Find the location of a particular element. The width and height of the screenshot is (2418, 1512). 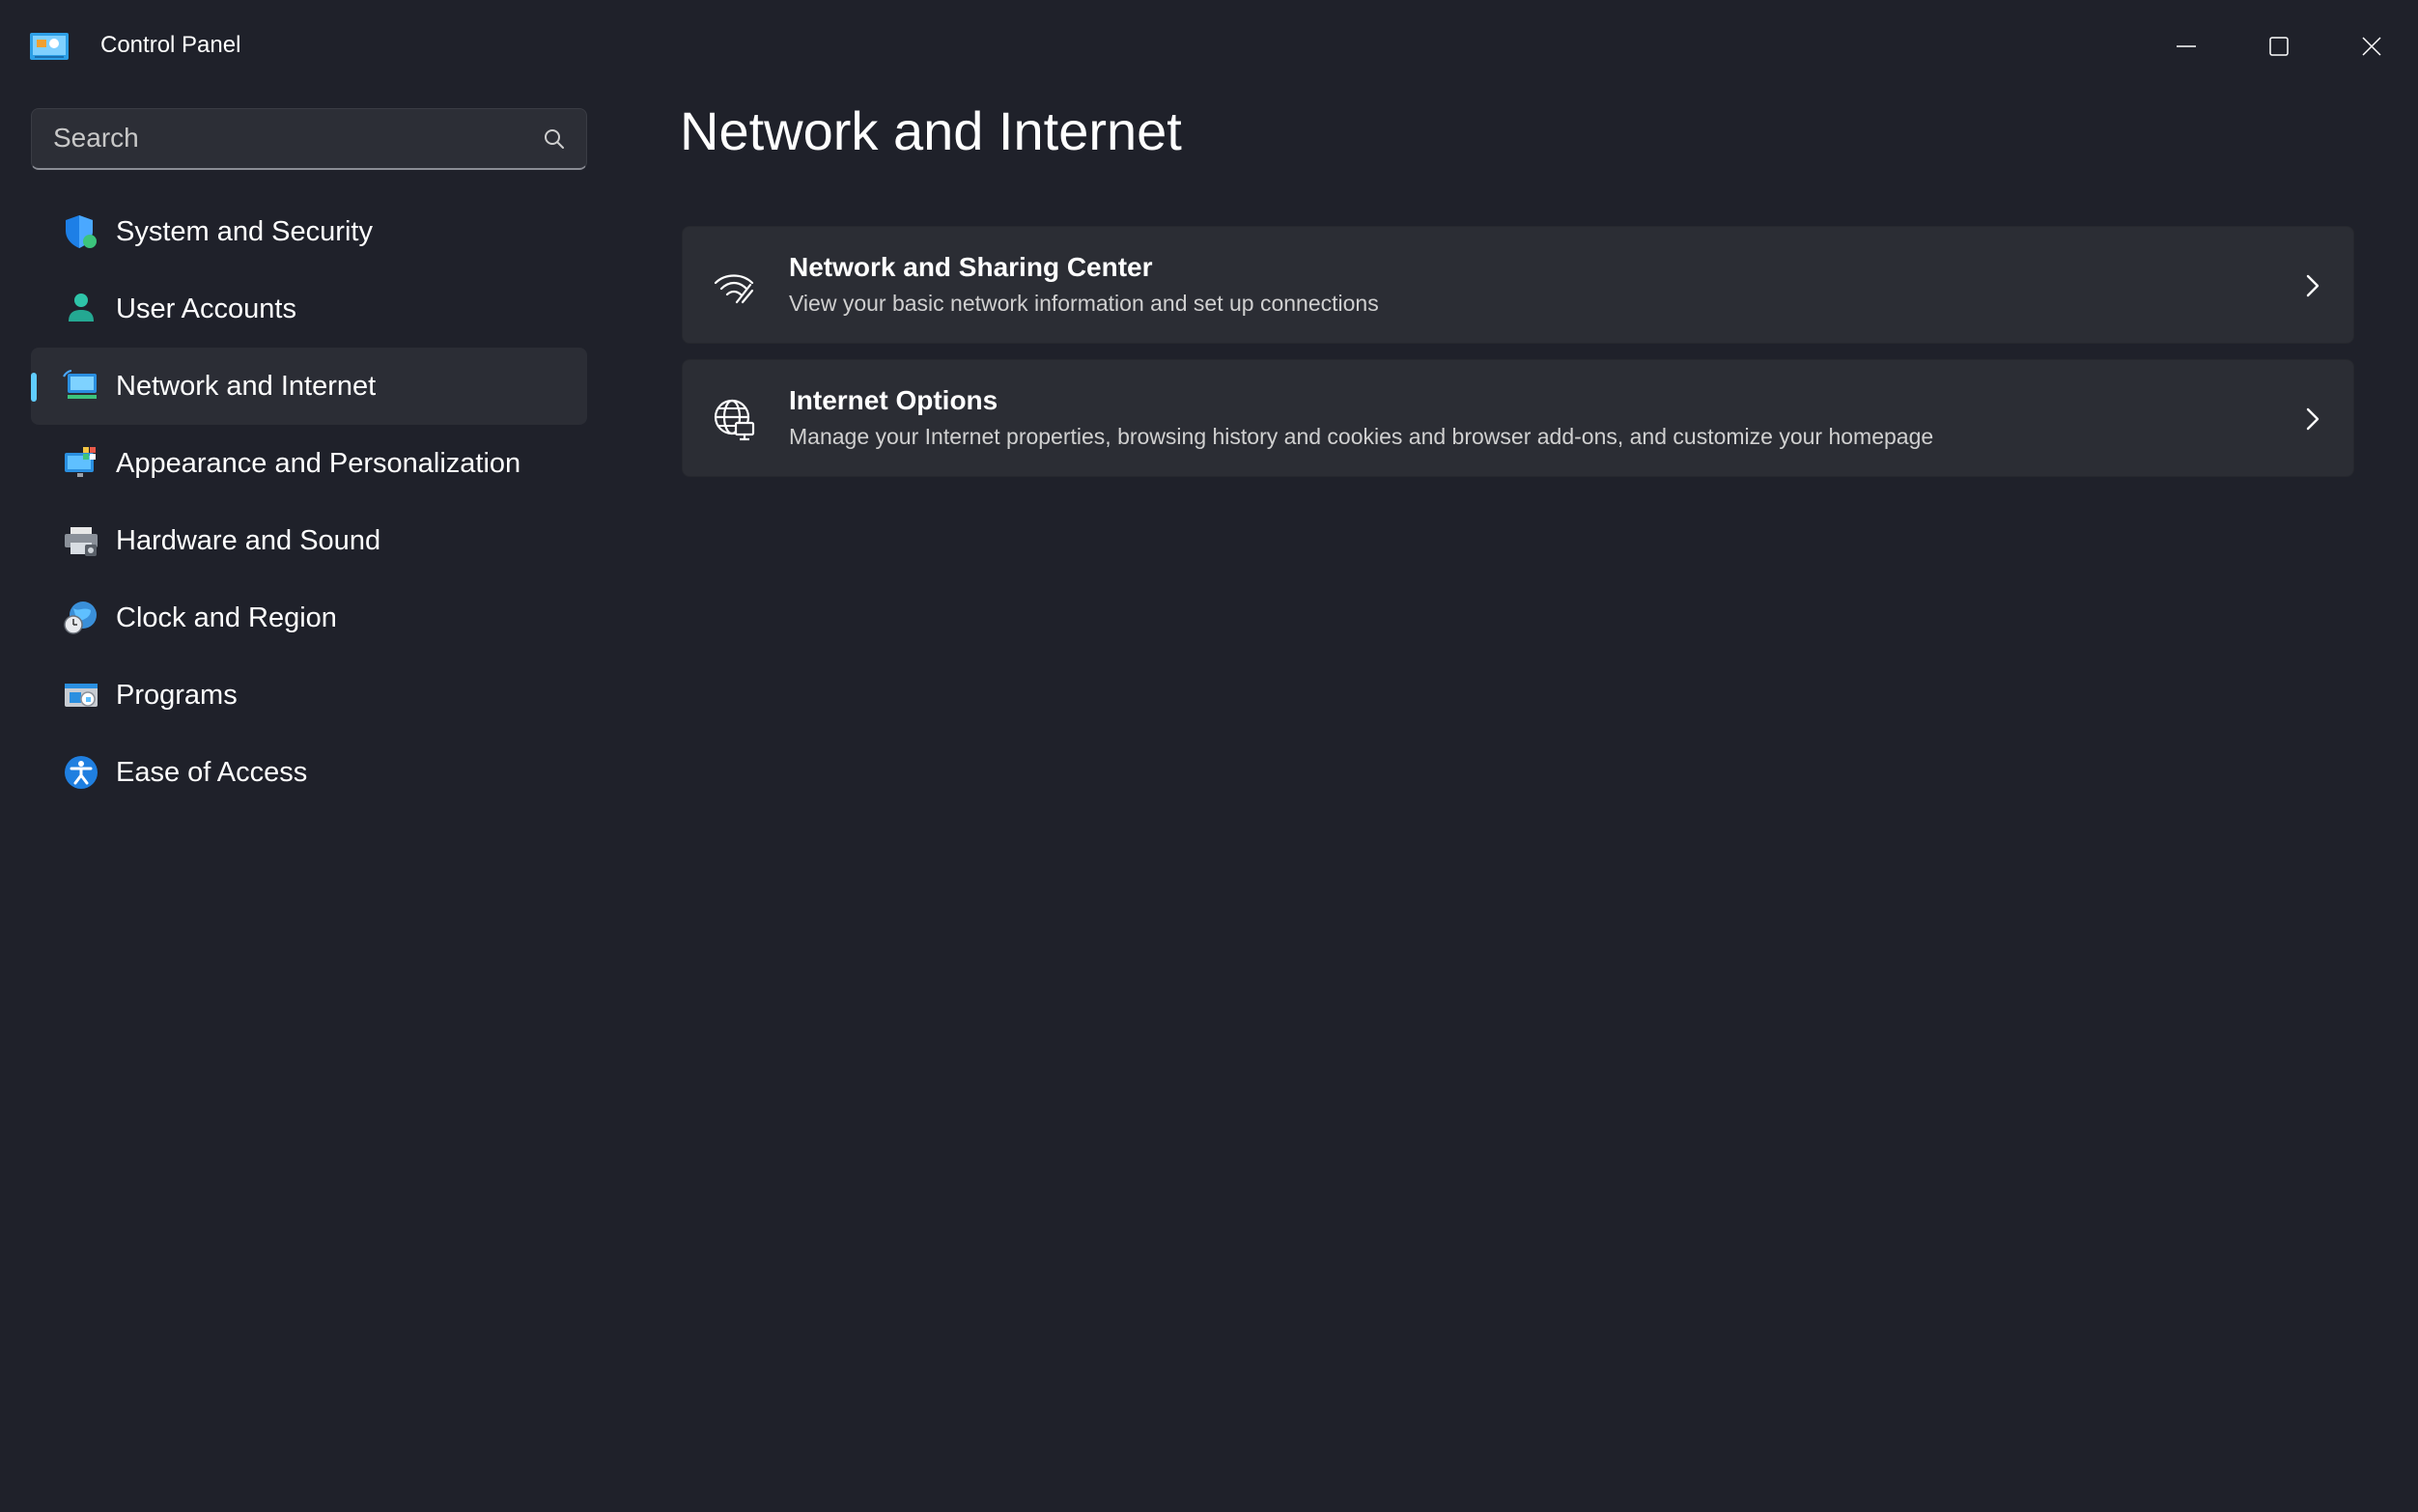

sidebar-item-system-and-security: System and Security is located at coordinates (309, 232).